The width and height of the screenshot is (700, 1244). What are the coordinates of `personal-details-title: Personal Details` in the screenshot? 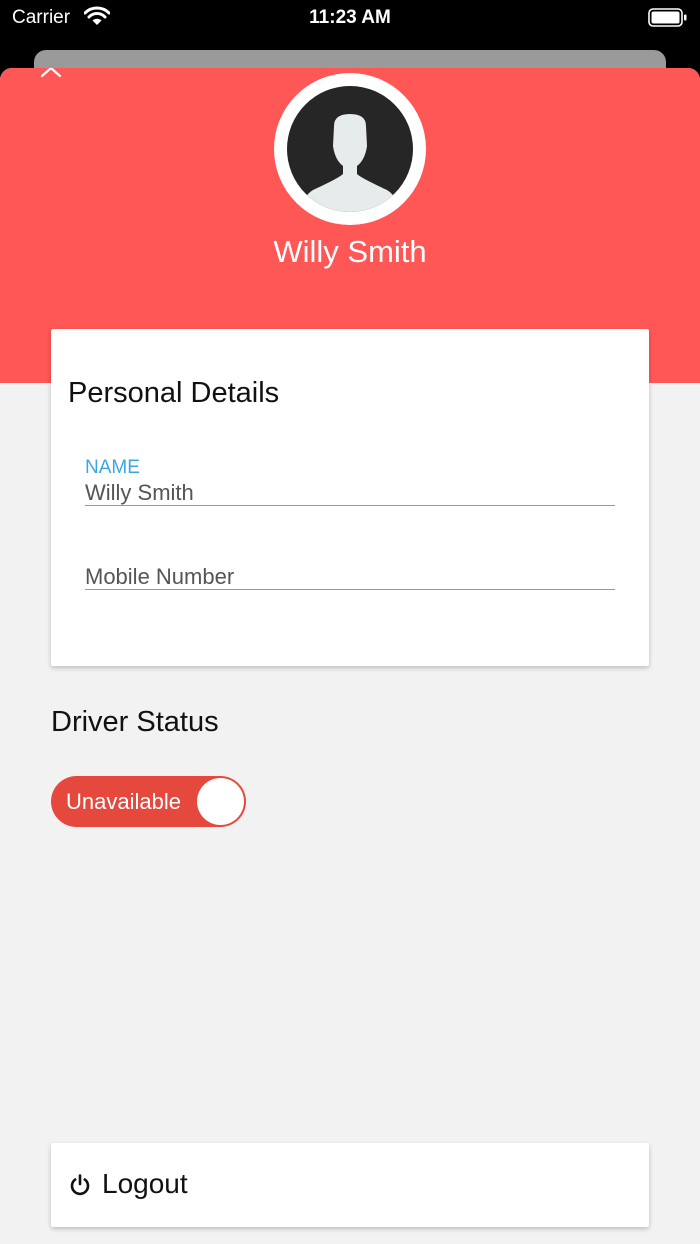 It's located at (174, 393).